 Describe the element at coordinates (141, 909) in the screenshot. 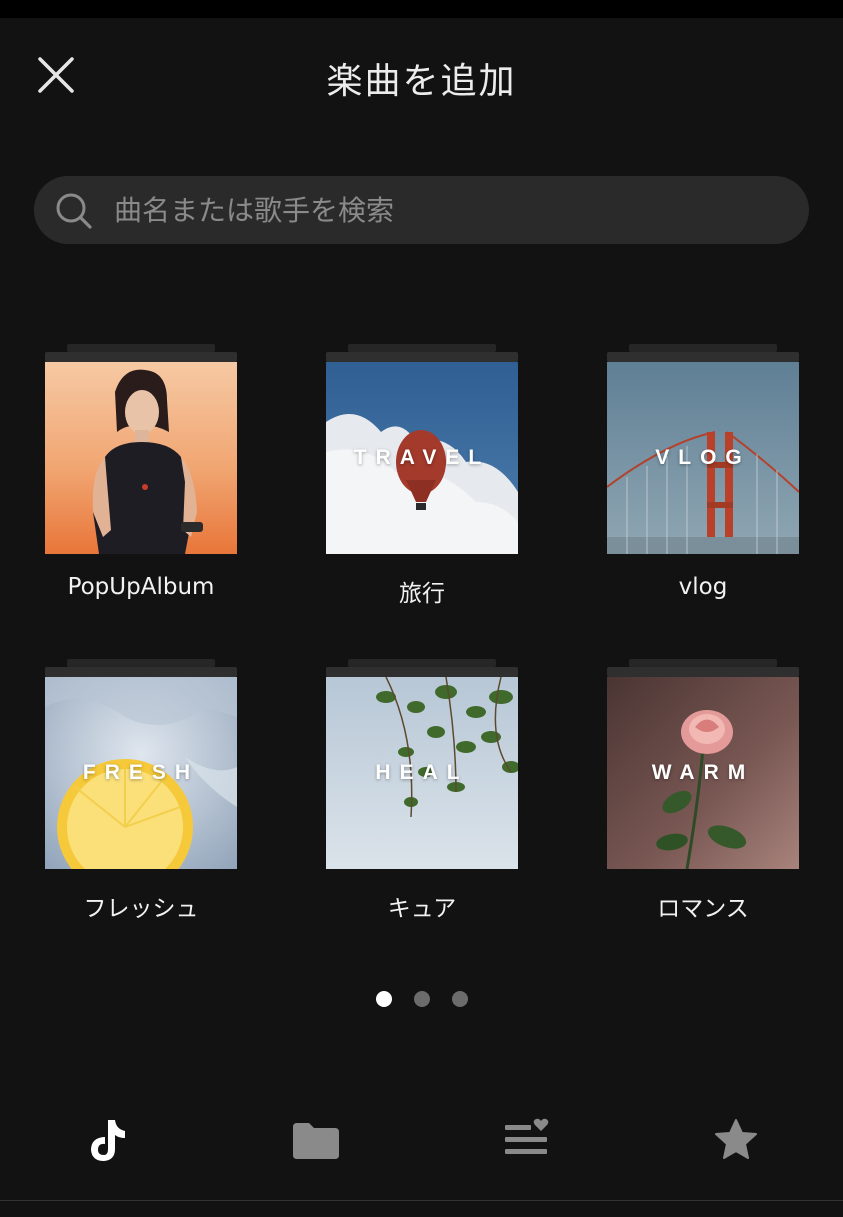

I see `playlist-label: フレッシュ` at that location.